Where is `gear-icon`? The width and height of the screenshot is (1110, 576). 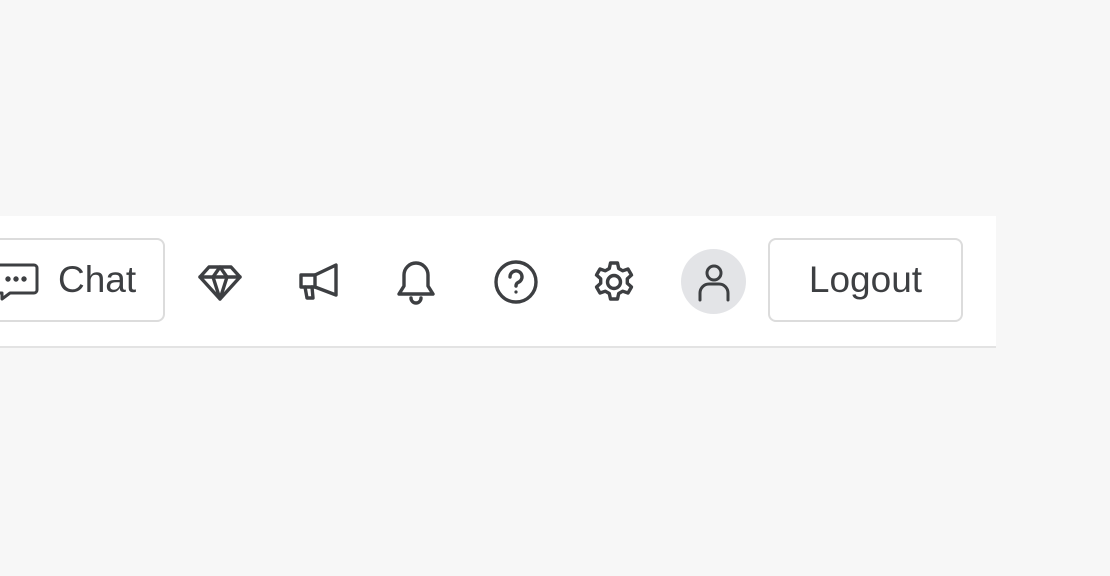
gear-icon is located at coordinates (614, 281).